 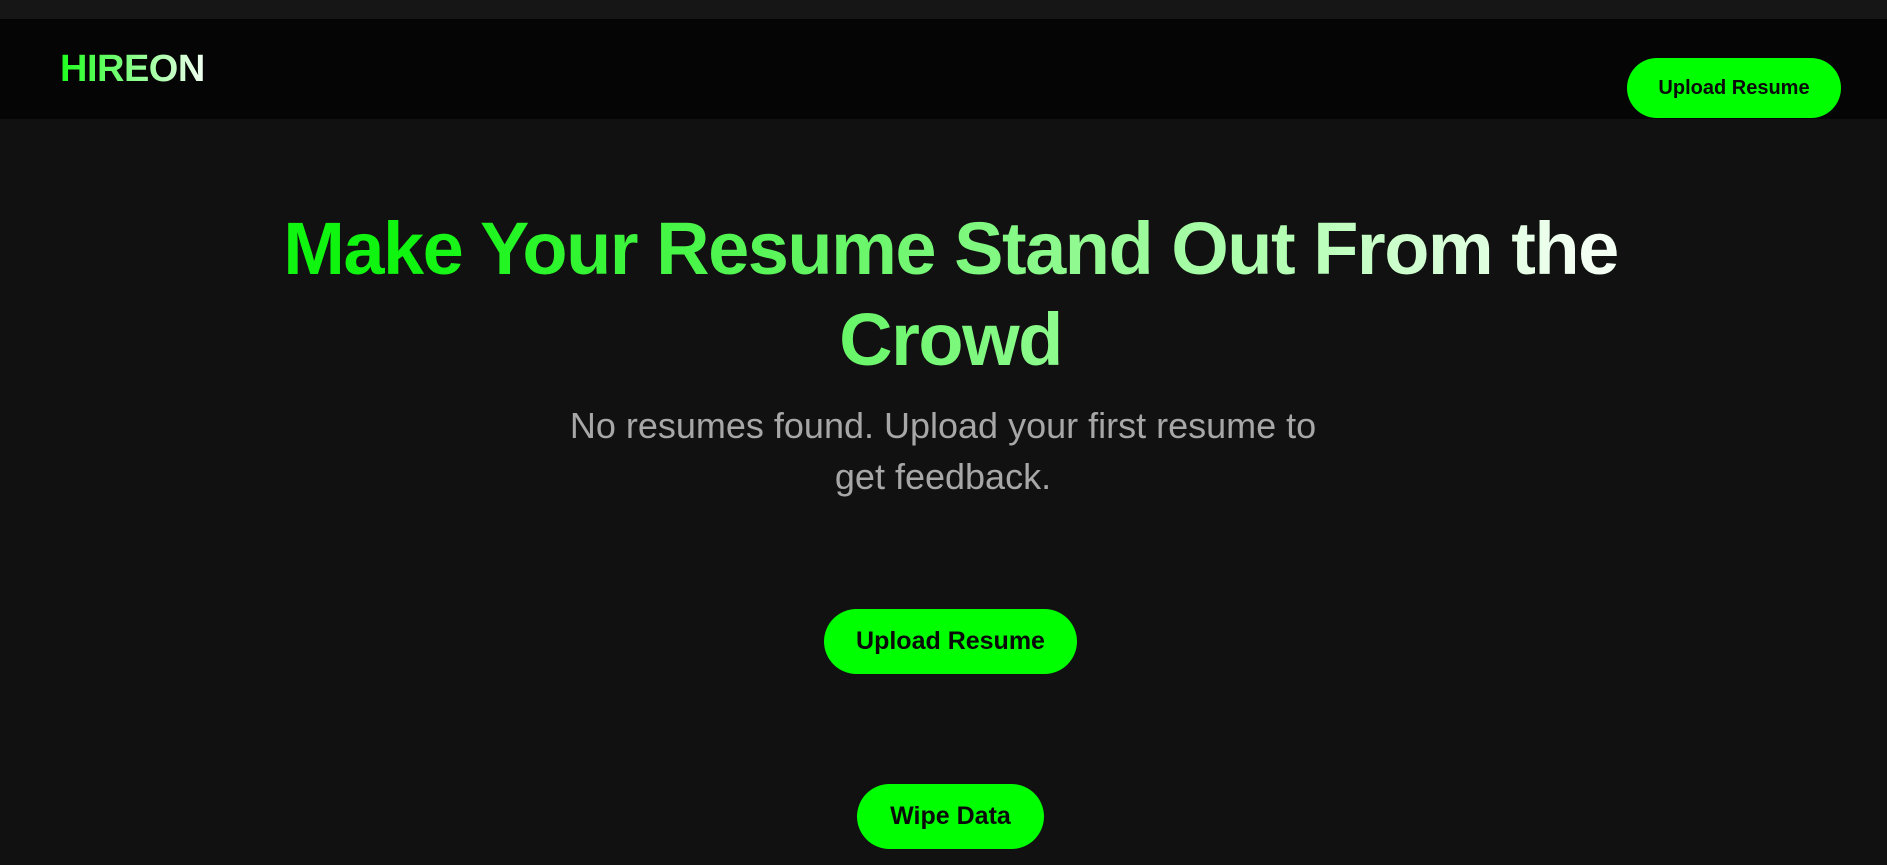 What do you see at coordinates (943, 69) in the screenshot?
I see `navbar: HIREON Upload Resume` at bounding box center [943, 69].